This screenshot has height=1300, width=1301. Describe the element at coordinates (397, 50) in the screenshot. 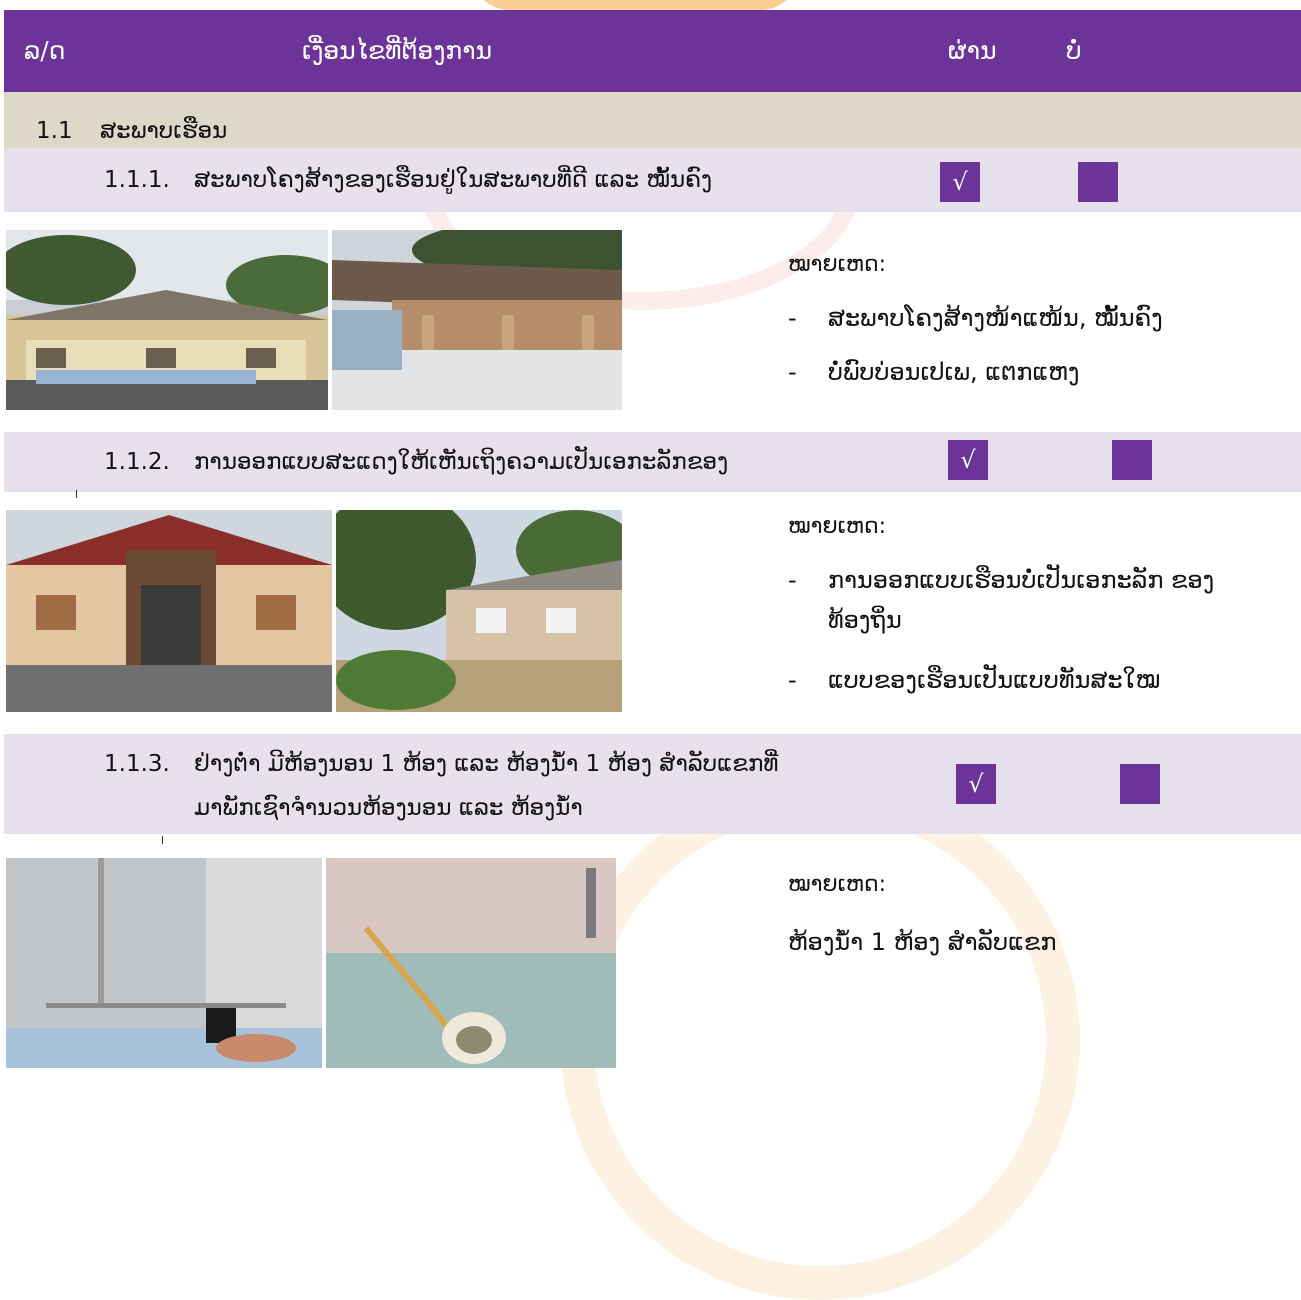

I see `header-col-criteria: ເງື່ອນໄຂທີ່ຕ້ອງການ` at that location.